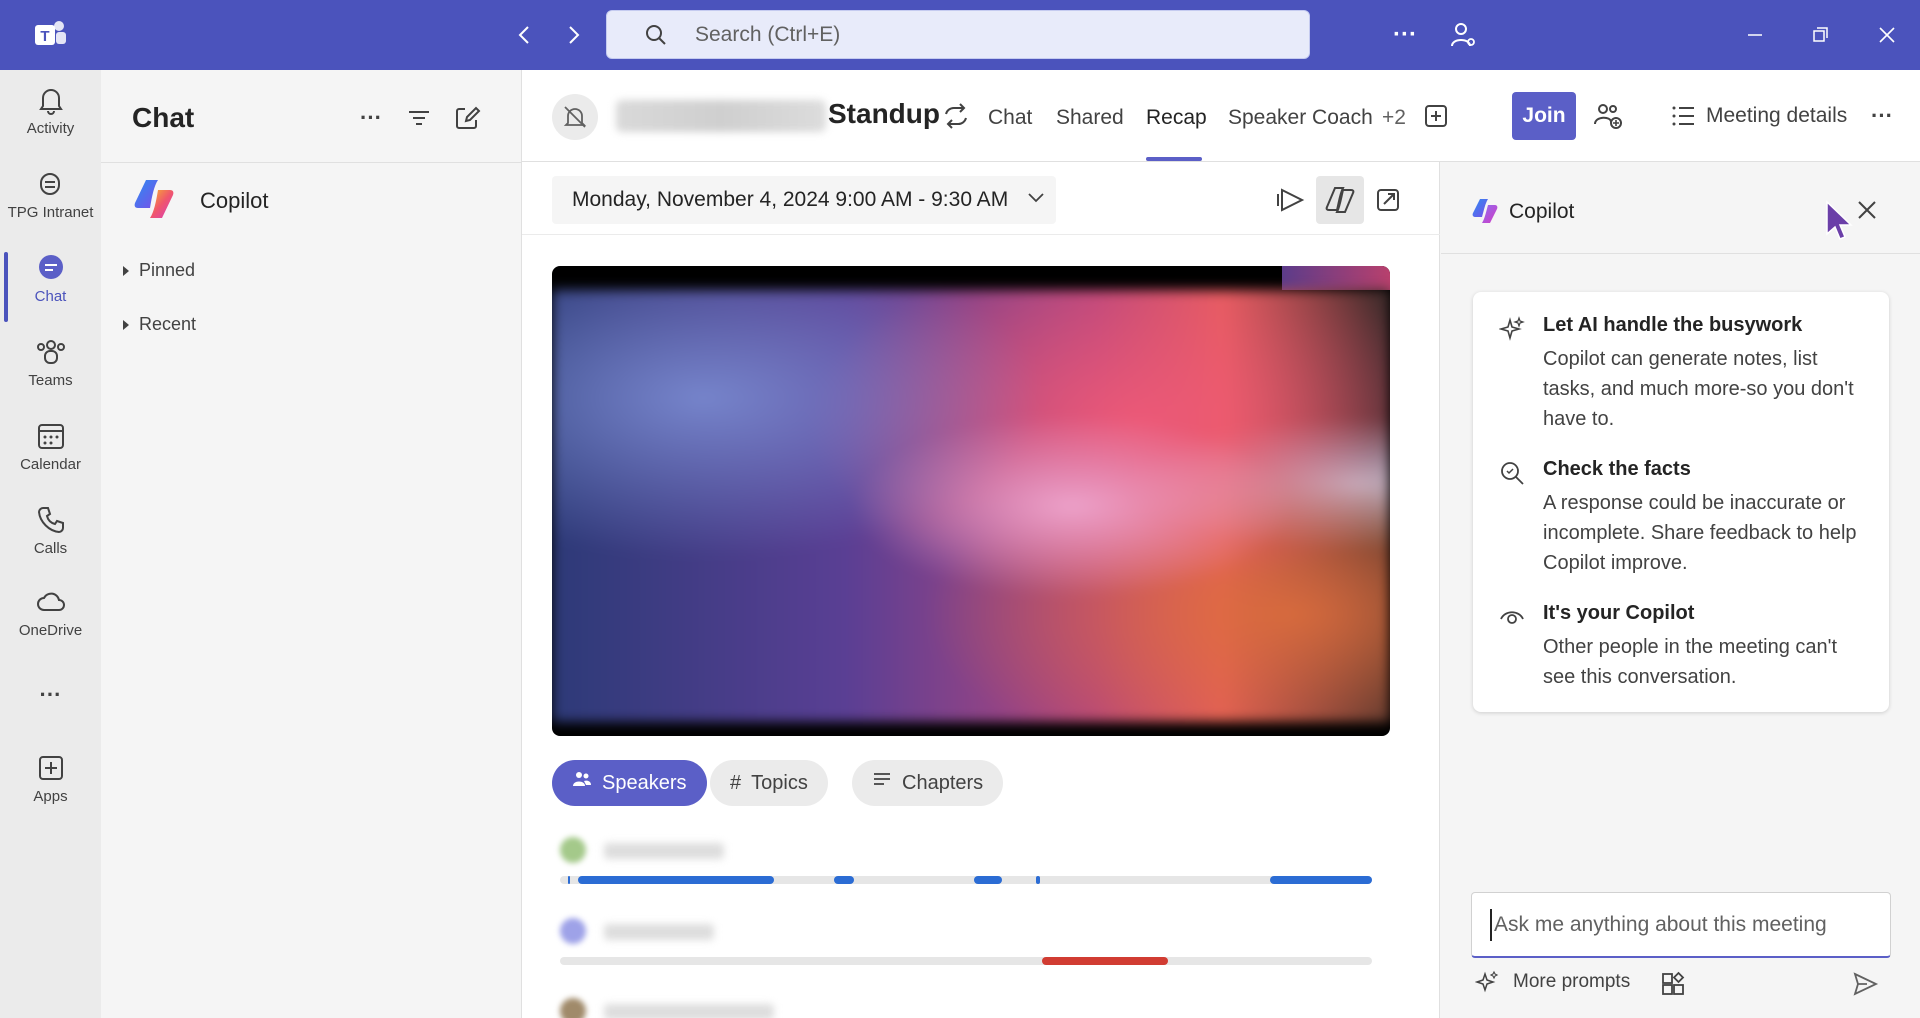  I want to click on tab-speaker-coach: Speaker Coach, so click(1300, 118).